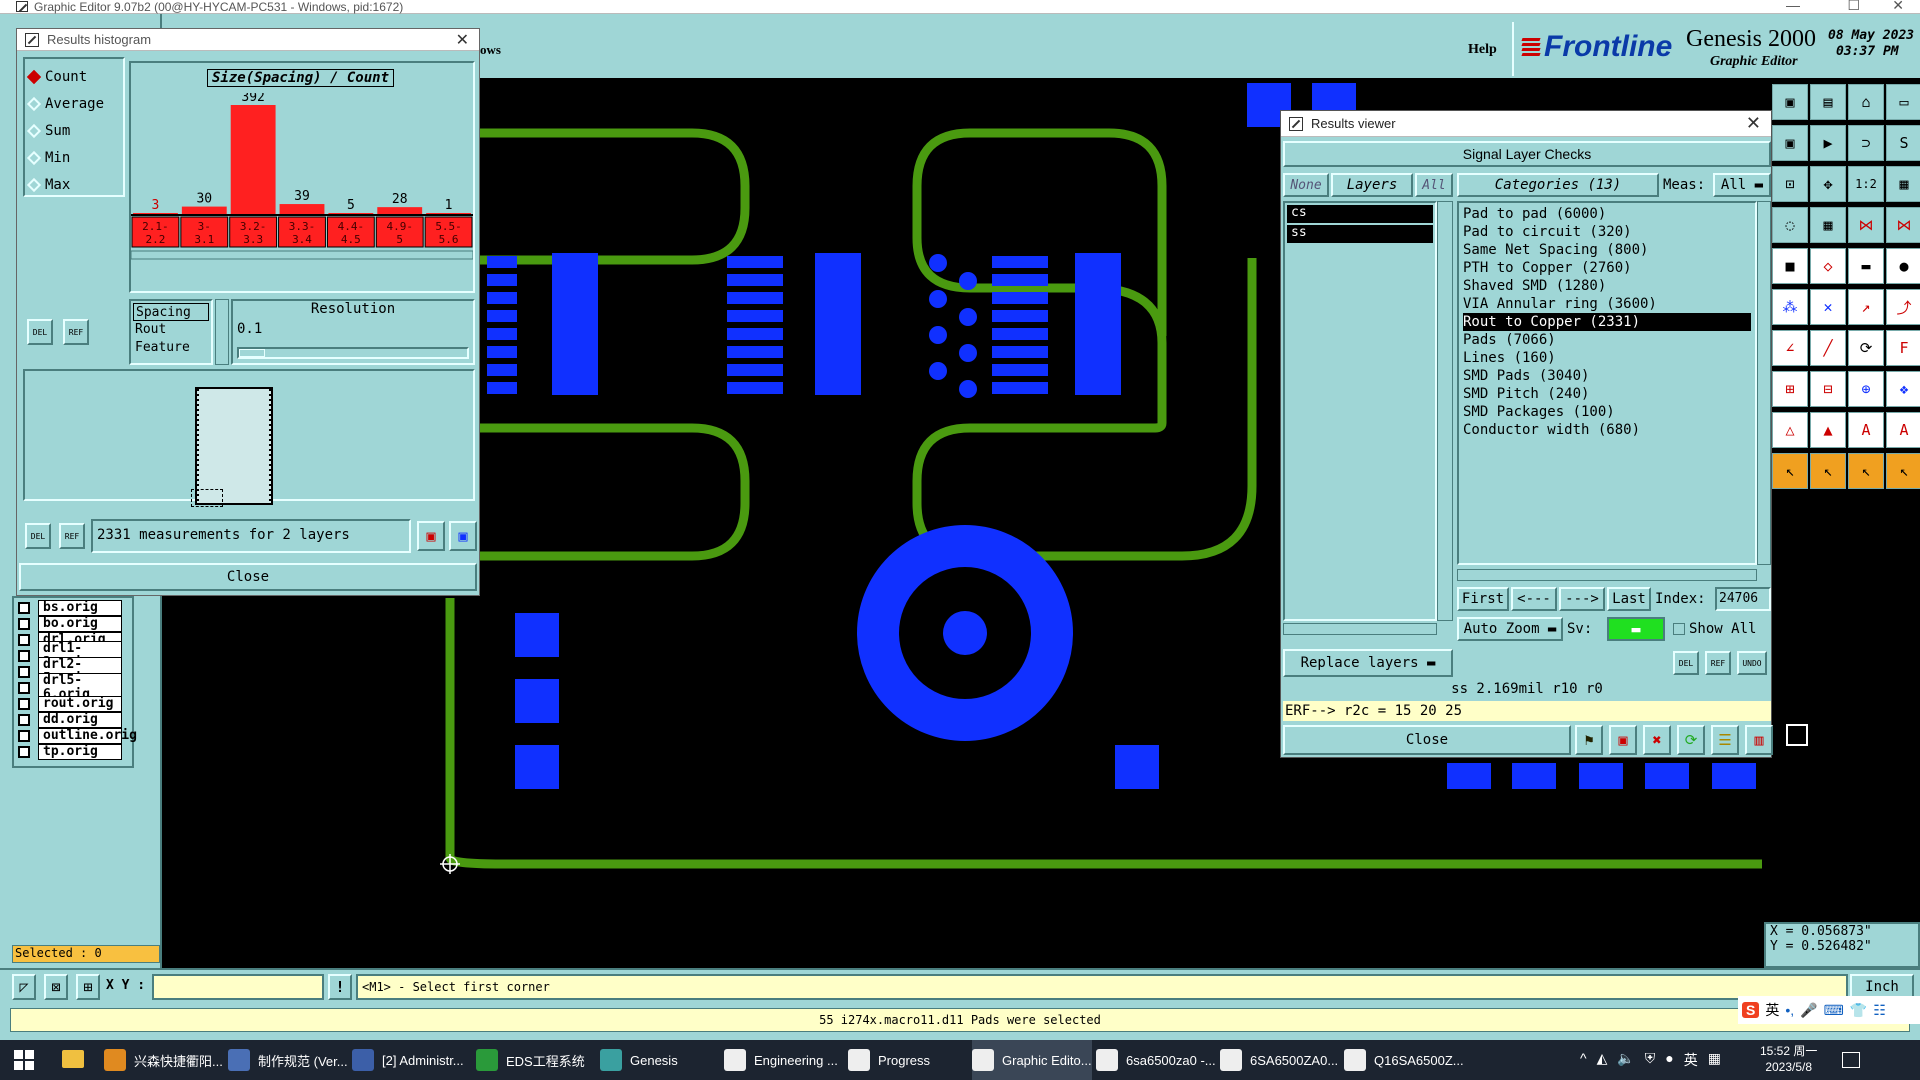 The image size is (1920, 1080). I want to click on viewer-layer-item: cs, so click(1360, 214).